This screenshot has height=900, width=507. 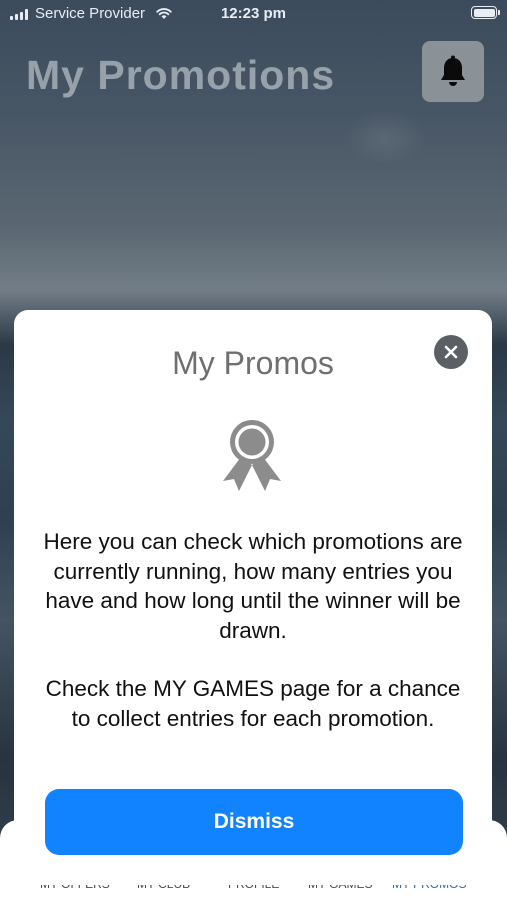 I want to click on award-ribbon-icon, so click(x=252, y=455).